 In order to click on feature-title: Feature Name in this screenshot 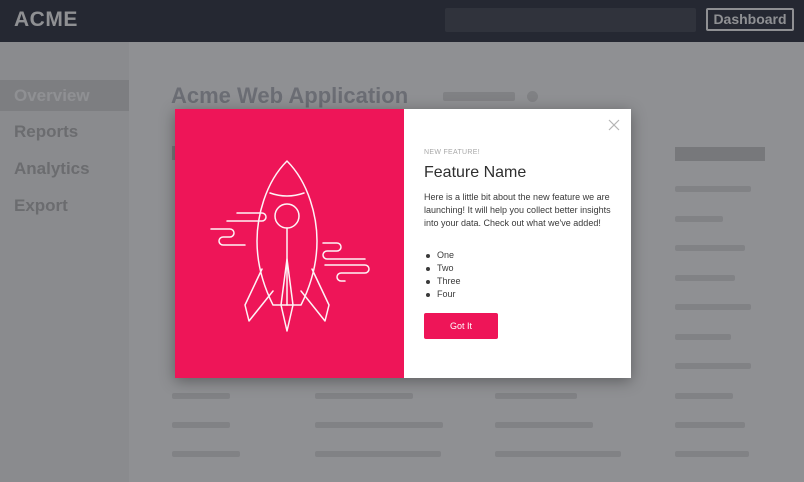, I will do `click(475, 172)`.